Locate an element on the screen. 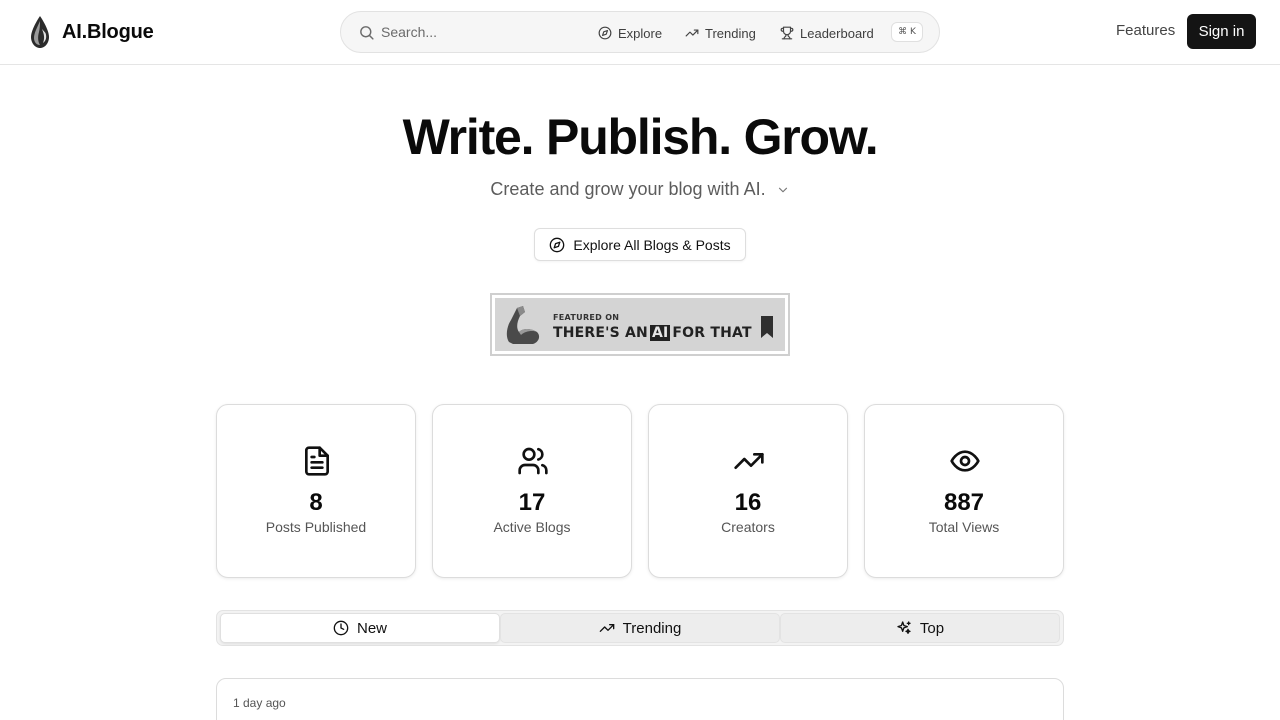 This screenshot has height=720, width=1280. stat-value: 17 is located at coordinates (532, 502).